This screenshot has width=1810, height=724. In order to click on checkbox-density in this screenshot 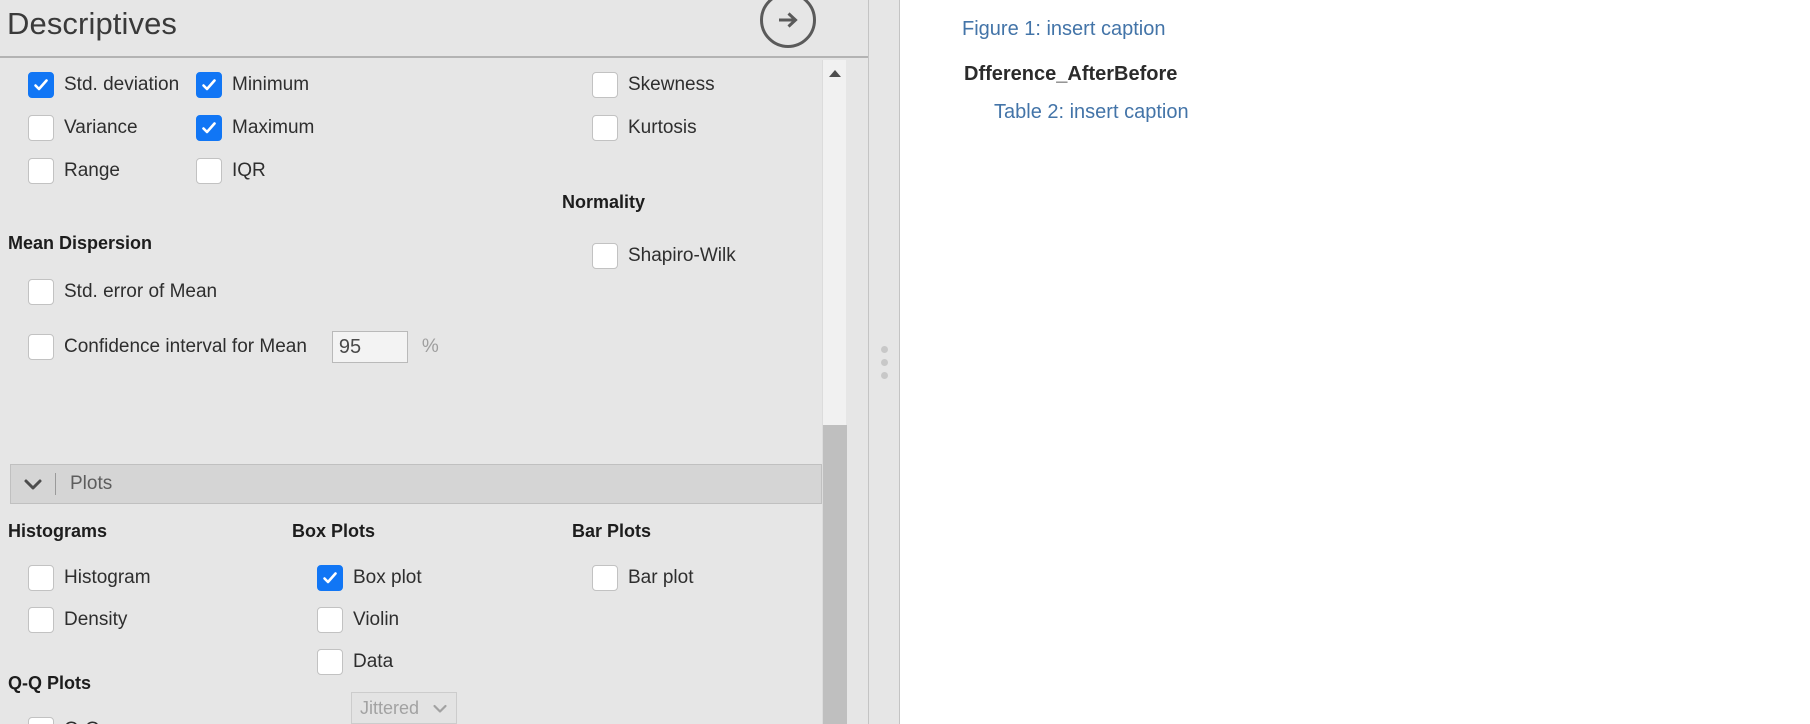, I will do `click(41, 620)`.